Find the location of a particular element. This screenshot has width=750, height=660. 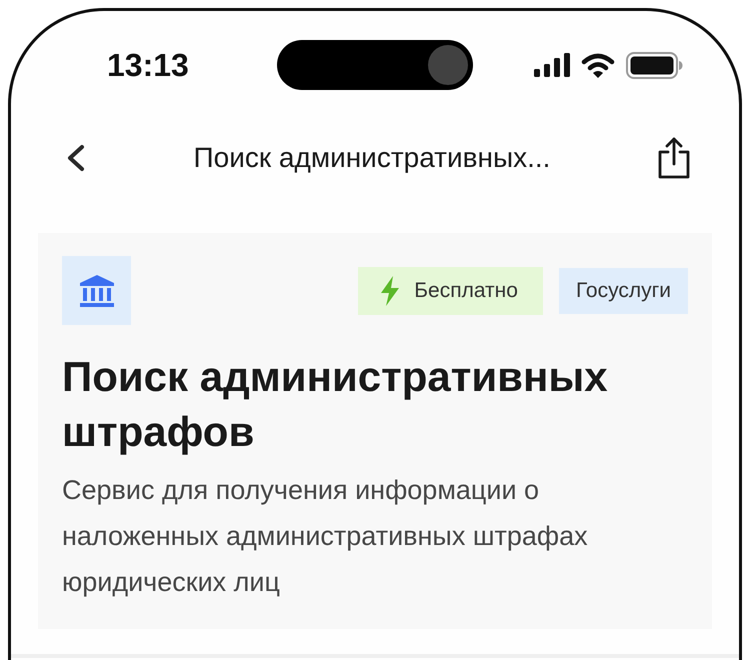

status-time: 13:13 is located at coordinates (148, 65).